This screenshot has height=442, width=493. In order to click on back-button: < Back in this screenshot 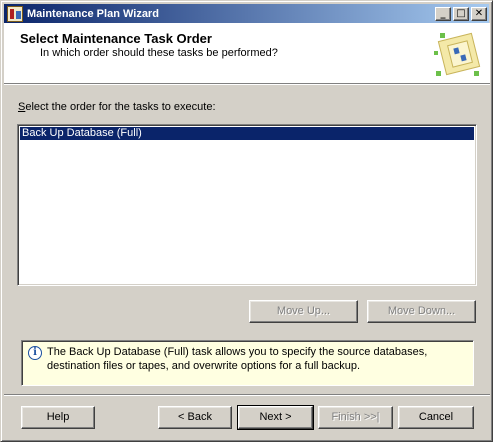, I will do `click(195, 417)`.